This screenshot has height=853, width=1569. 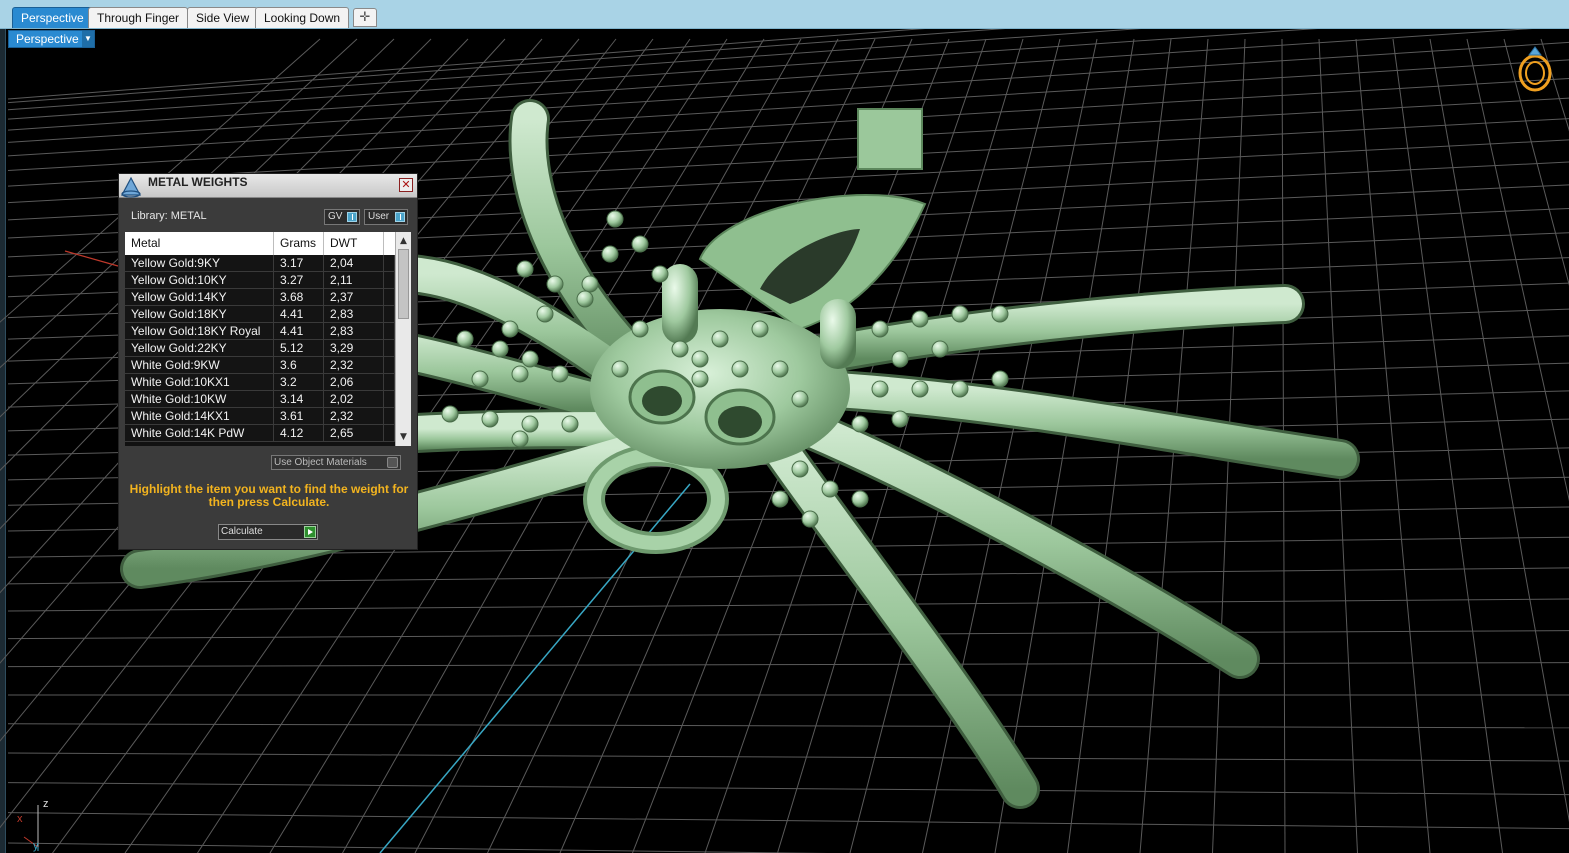 I want to click on table-row: Yellow Gold:22KY 5.12 3,29, so click(x=260, y=348).